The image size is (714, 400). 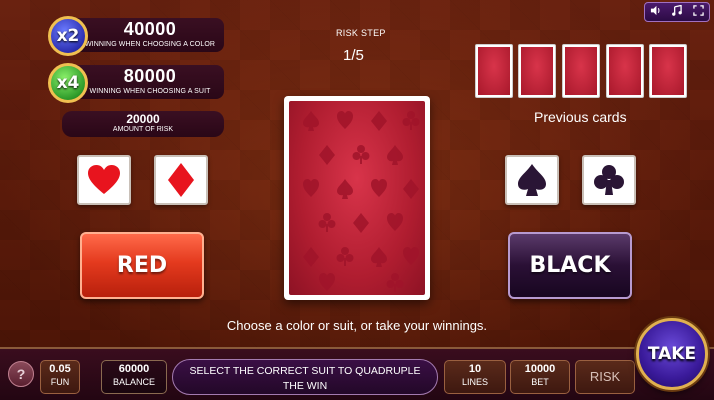 I want to click on fun-box: 0.05 FUN, so click(x=60, y=377).